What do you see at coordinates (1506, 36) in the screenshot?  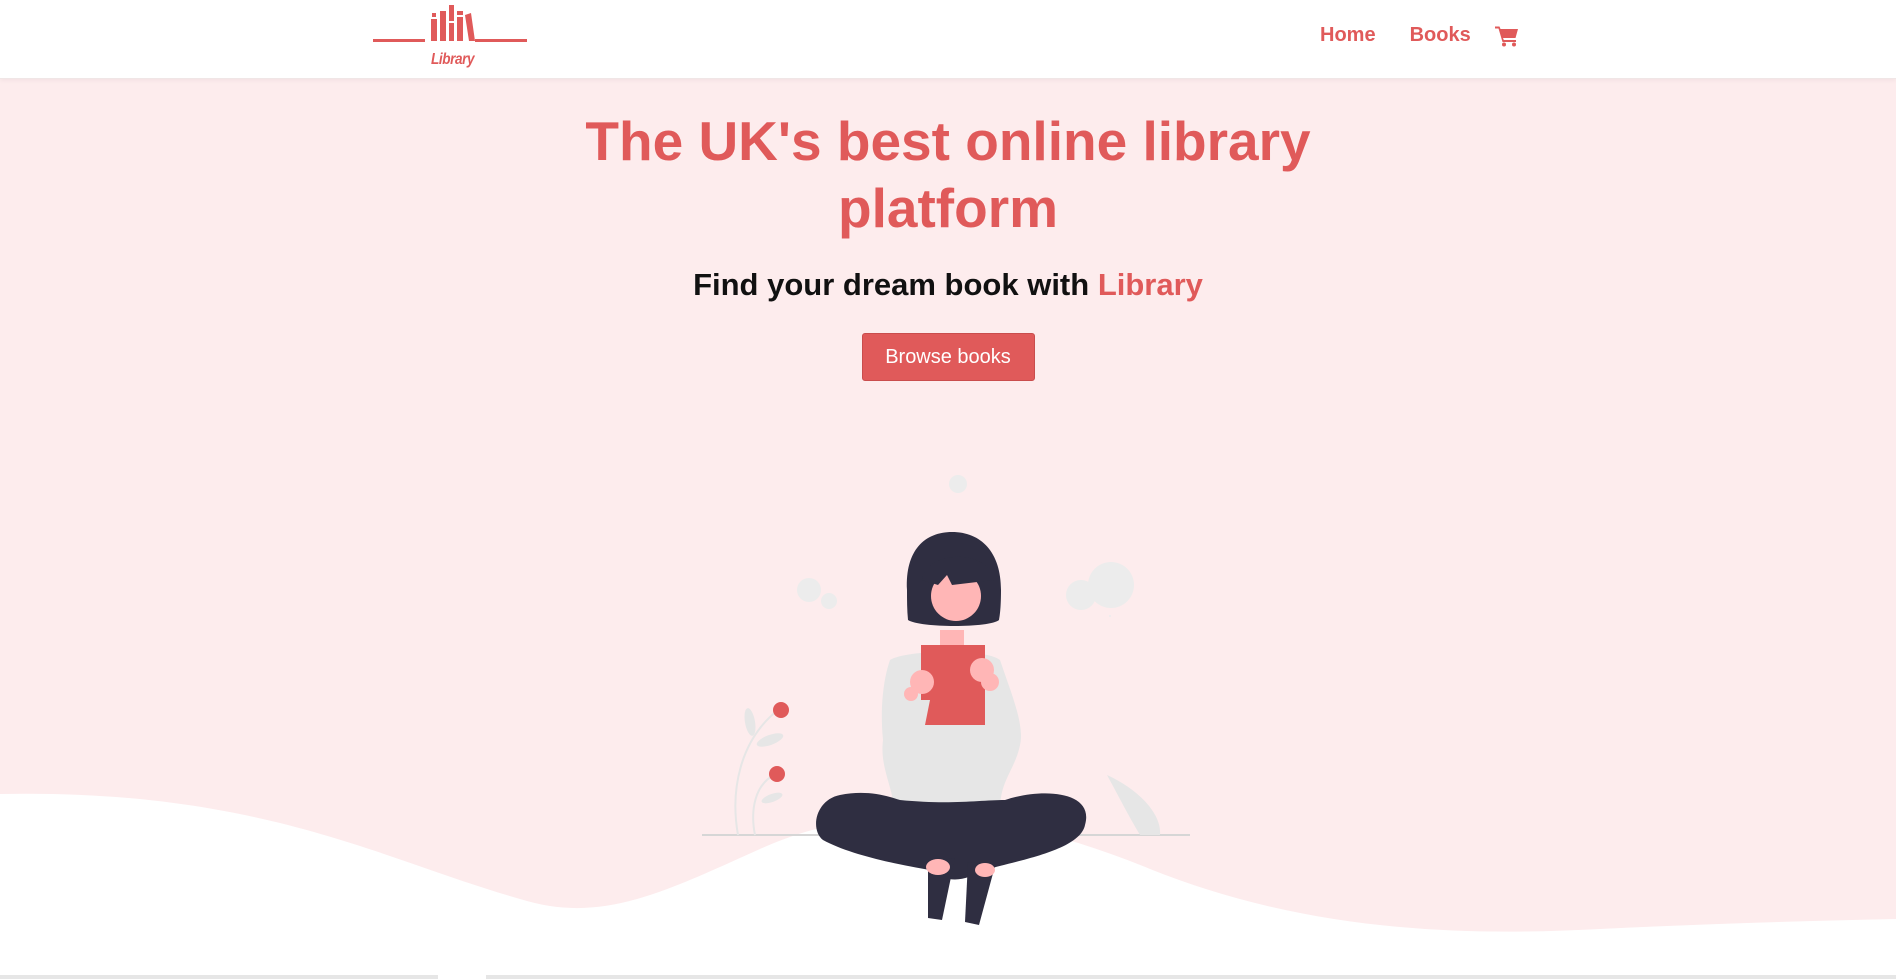 I see `shopping-cart-icon` at bounding box center [1506, 36].